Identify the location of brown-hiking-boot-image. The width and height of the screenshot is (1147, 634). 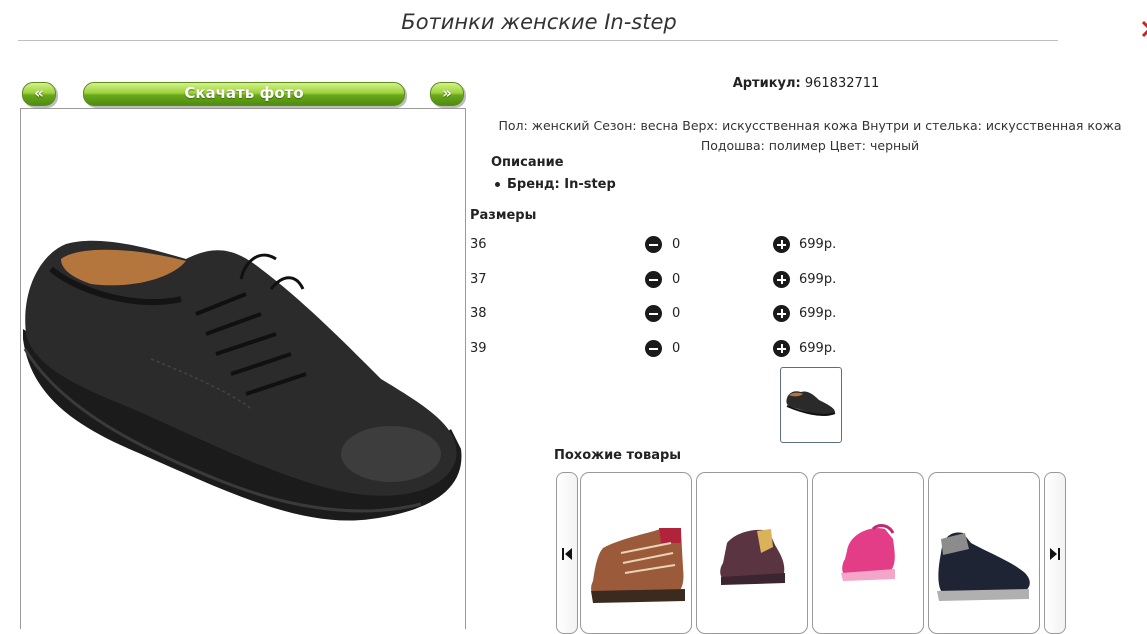
(638, 565).